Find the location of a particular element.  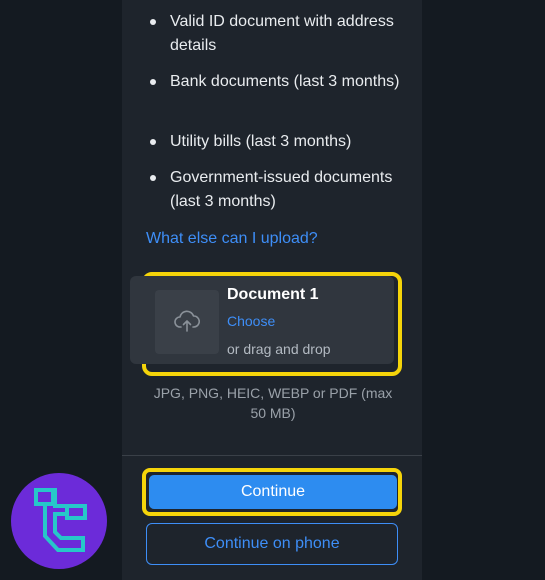

divider is located at coordinates (272, 455).